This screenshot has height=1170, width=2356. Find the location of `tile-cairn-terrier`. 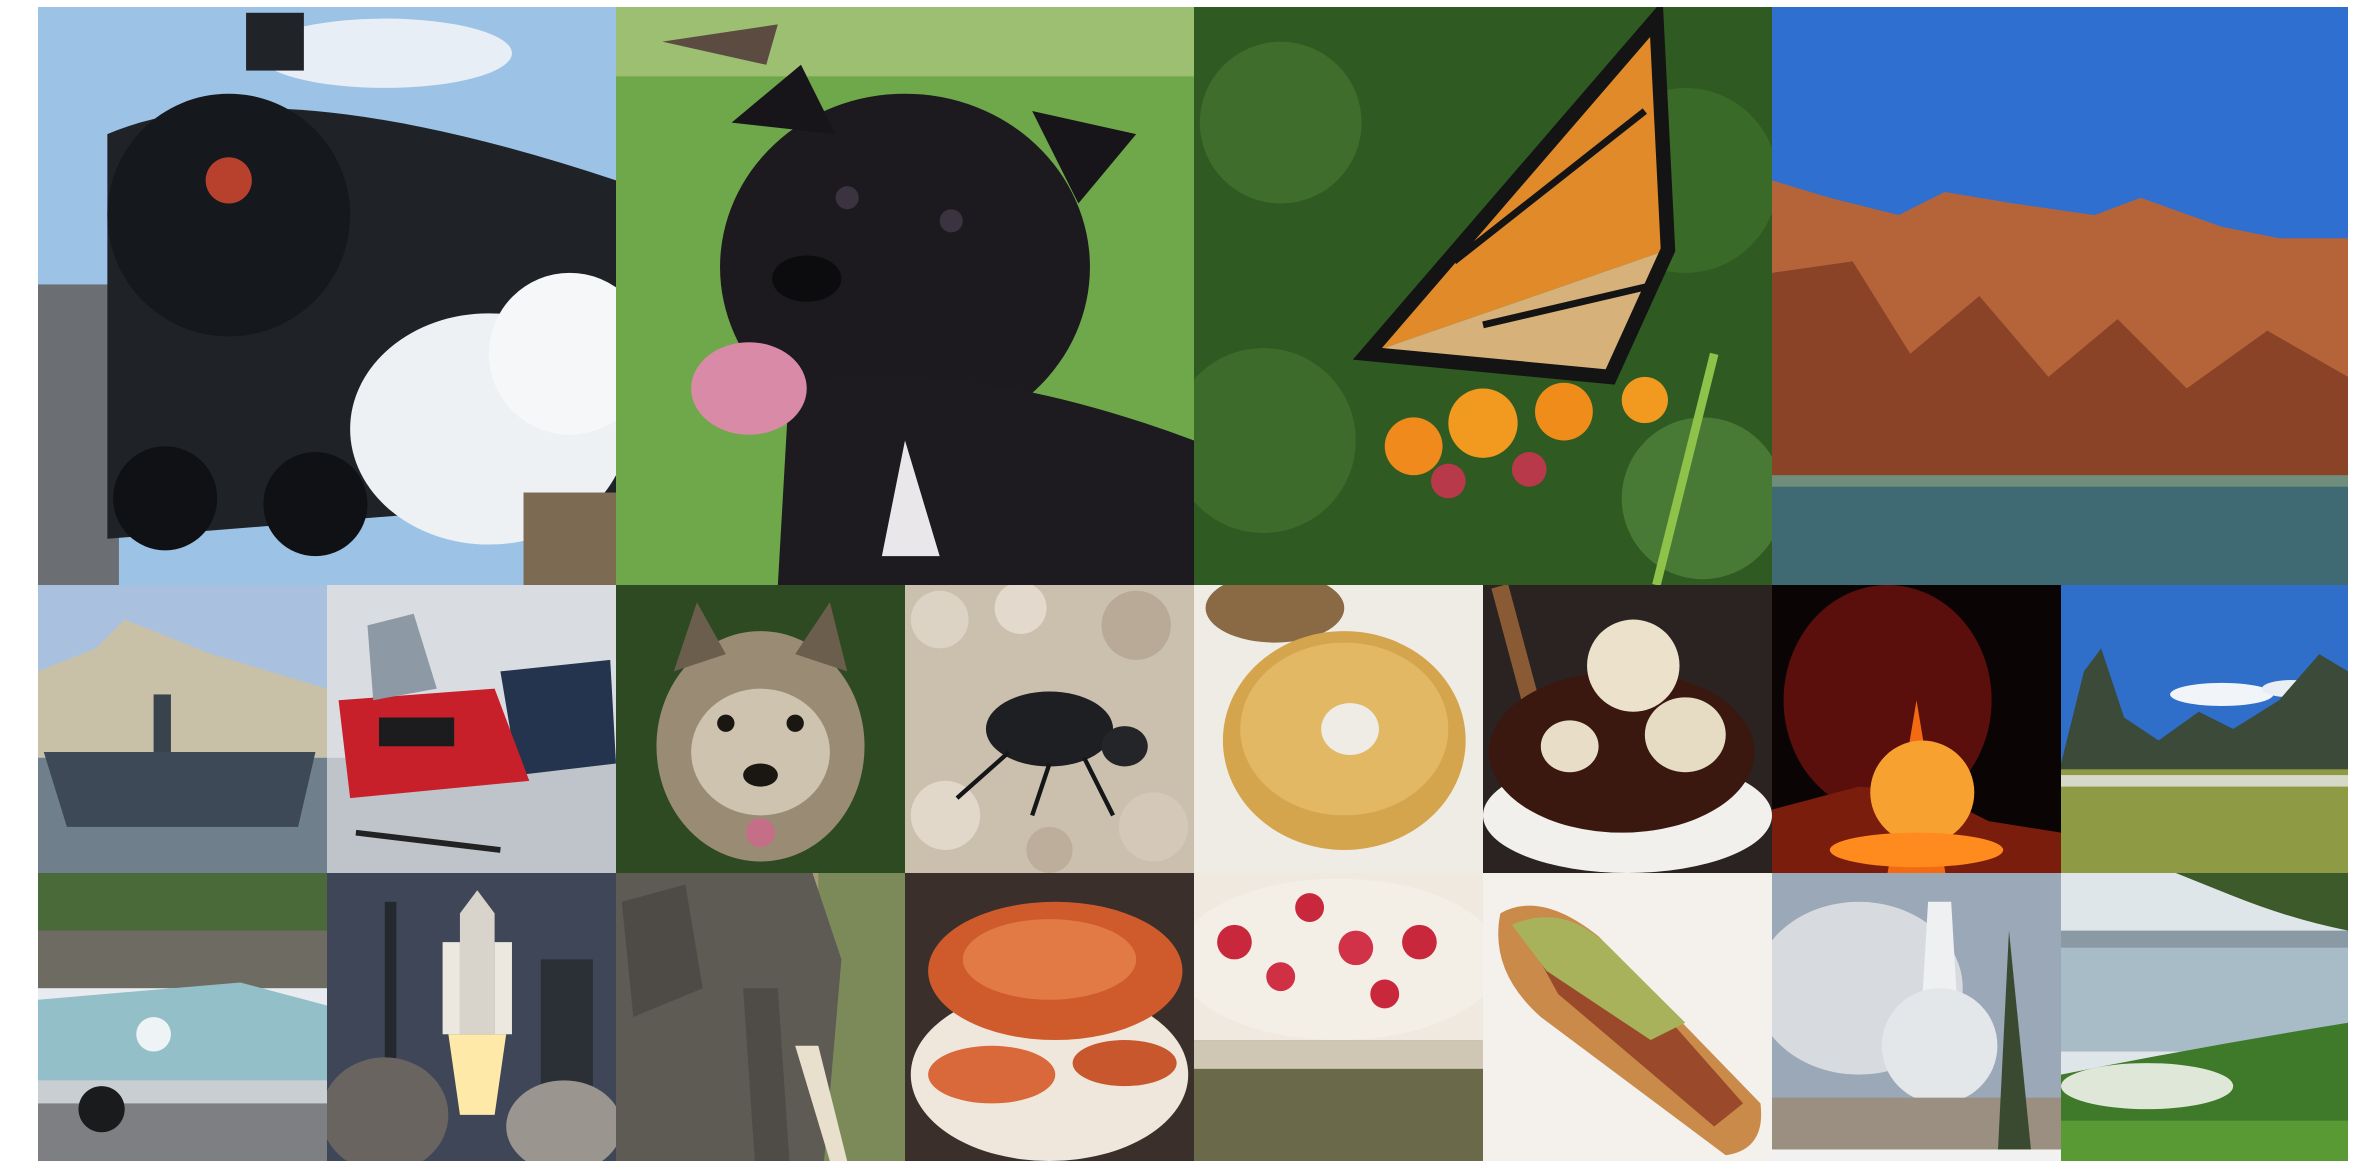

tile-cairn-terrier is located at coordinates (760, 729).